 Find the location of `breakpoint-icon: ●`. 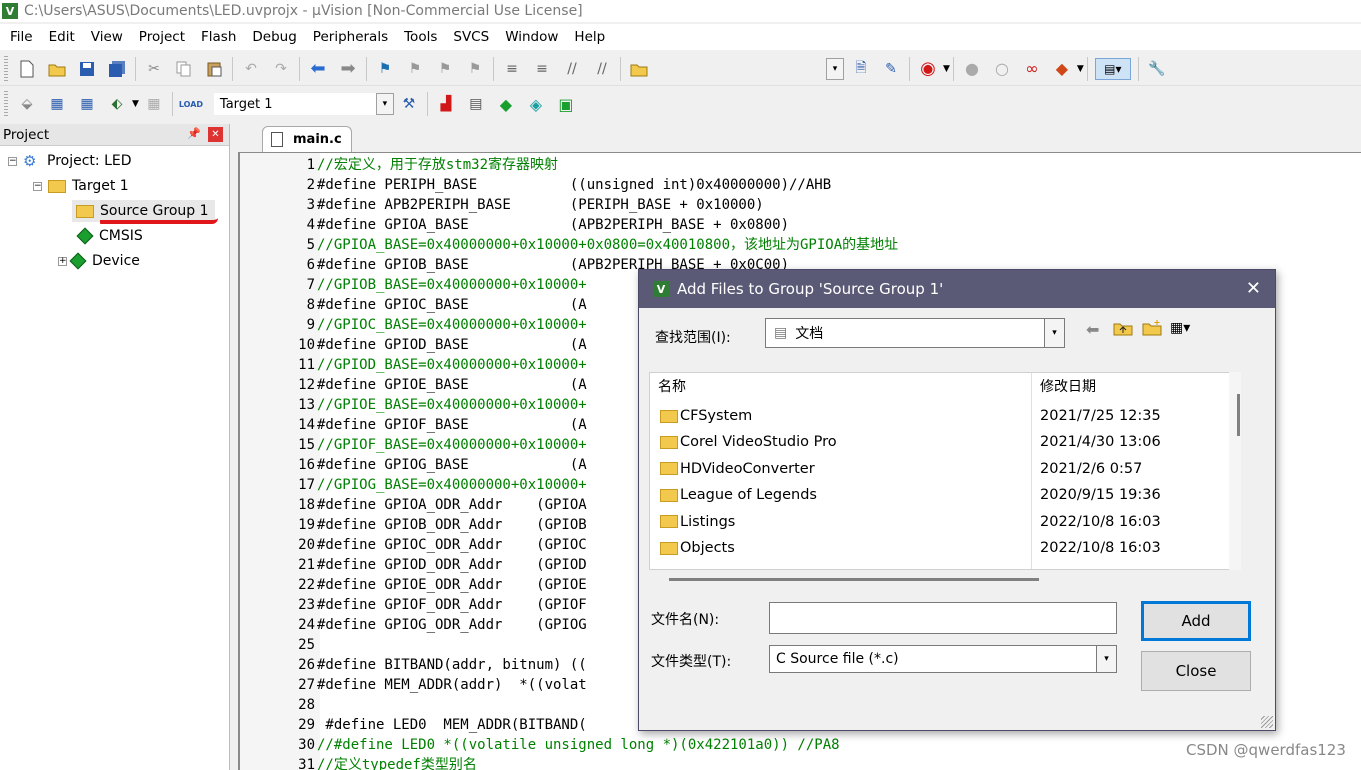

breakpoint-icon: ● is located at coordinates (972, 69).